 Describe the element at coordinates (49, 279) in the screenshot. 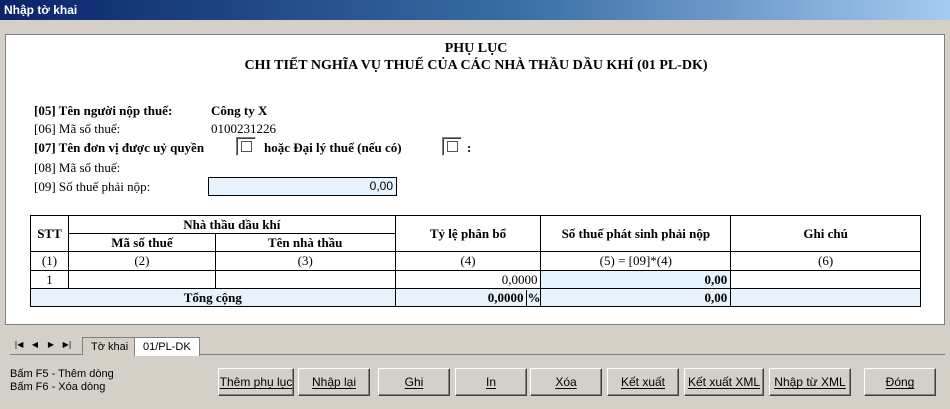

I see `row-stt: 1` at that location.